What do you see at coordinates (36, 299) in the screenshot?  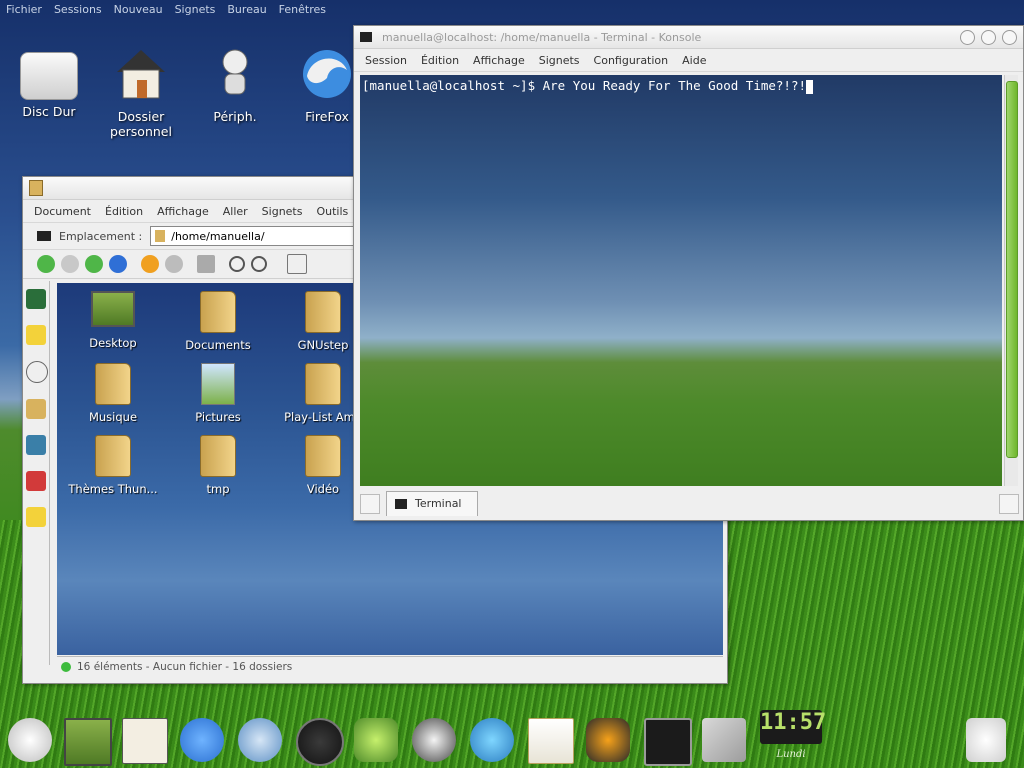 I see `network-icon` at bounding box center [36, 299].